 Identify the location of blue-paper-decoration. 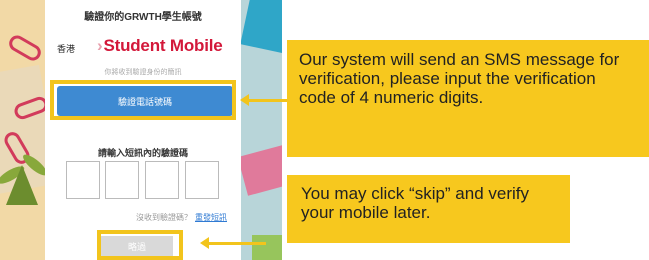
(261, 27).